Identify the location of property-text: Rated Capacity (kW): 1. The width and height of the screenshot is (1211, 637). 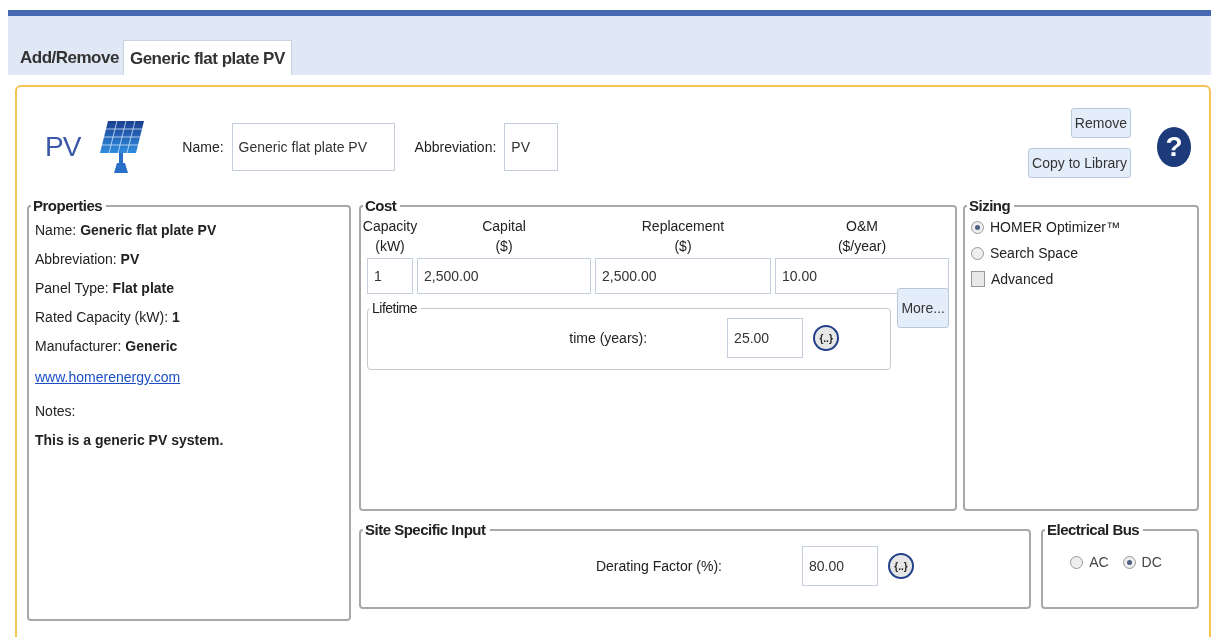
(108, 317).